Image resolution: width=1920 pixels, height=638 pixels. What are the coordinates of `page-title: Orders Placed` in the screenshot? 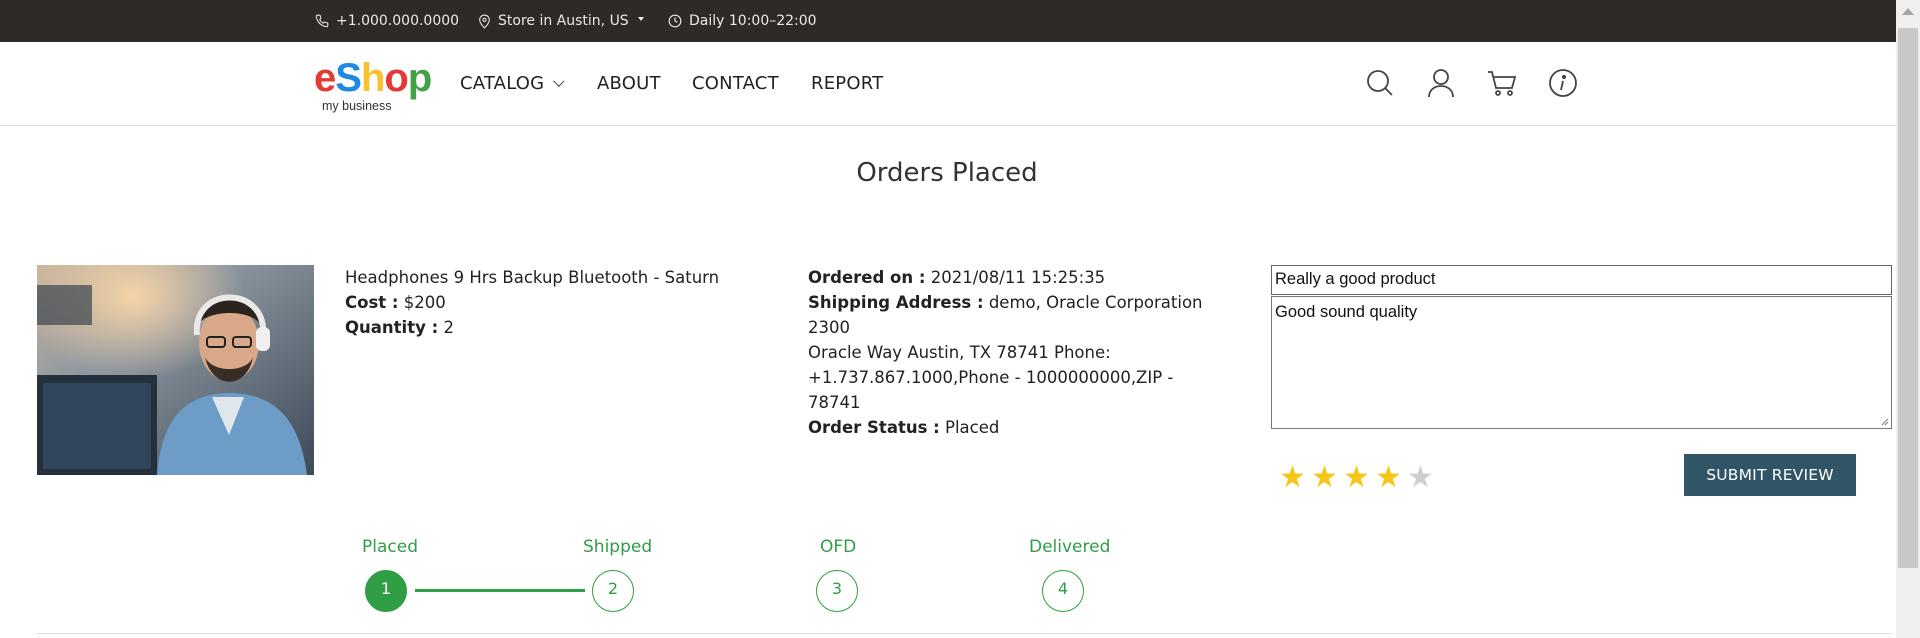 It's located at (947, 173).